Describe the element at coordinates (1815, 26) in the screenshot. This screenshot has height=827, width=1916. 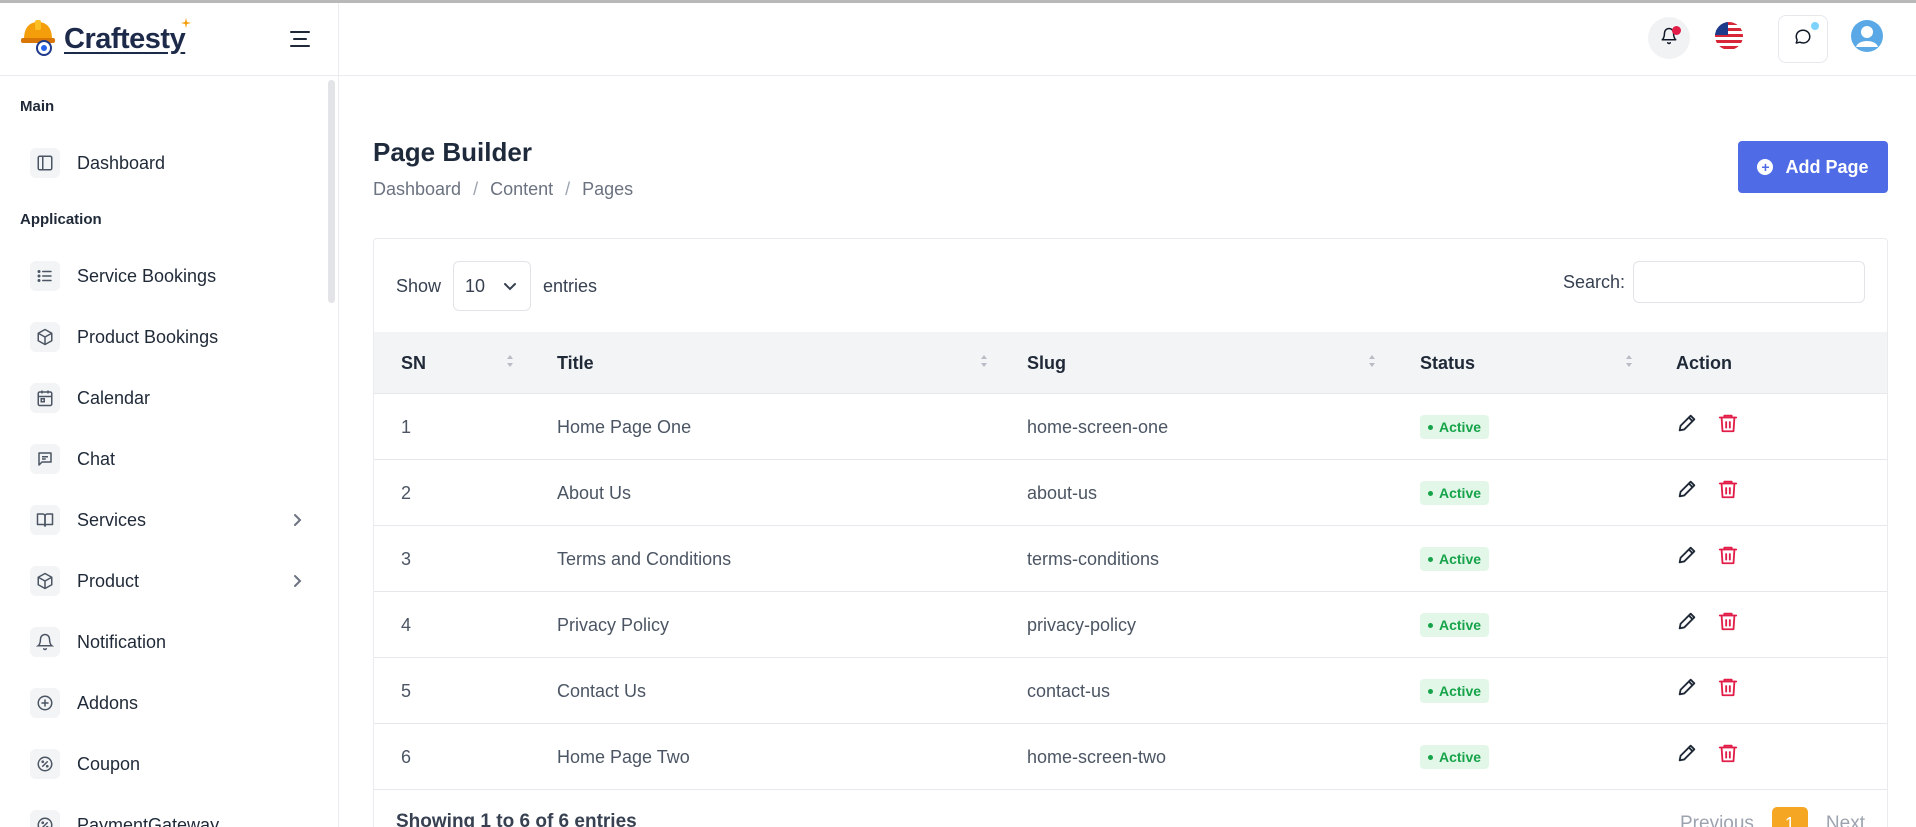
I see `chat-dot` at that location.